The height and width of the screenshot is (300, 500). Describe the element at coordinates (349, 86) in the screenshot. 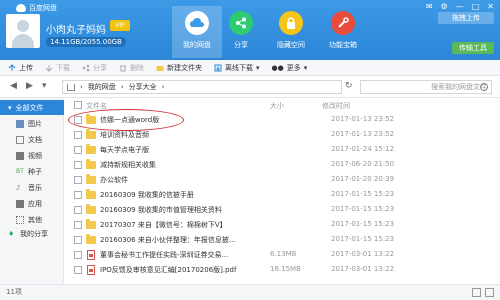

I see `refresh-icon: ↻` at that location.